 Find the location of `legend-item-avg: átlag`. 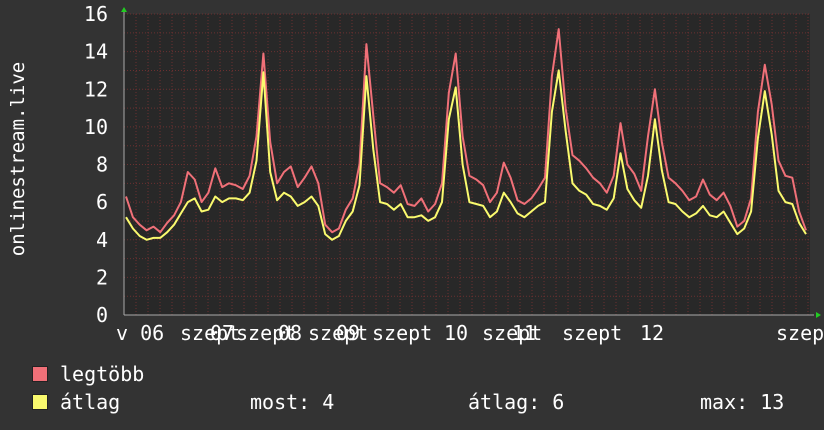

legend-item-avg: átlag is located at coordinates (76, 402).